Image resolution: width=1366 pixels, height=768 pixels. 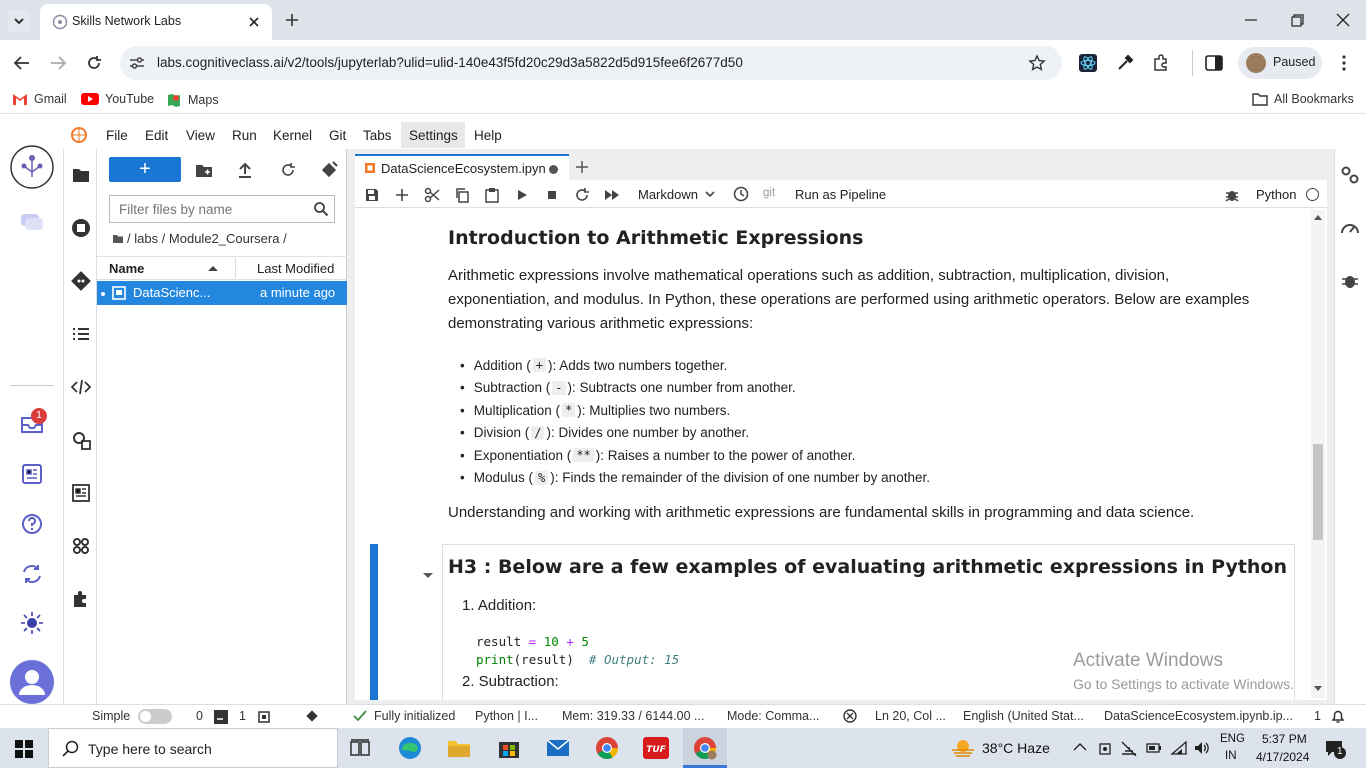 I want to click on refresh-icon, so click(x=288, y=170).